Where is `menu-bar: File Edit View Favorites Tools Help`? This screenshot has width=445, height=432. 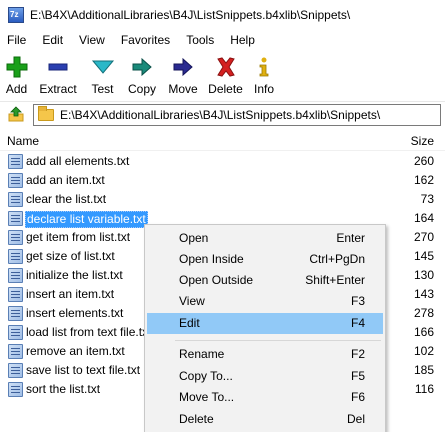 menu-bar: File Edit View Favorites Tools Help is located at coordinates (222, 40).